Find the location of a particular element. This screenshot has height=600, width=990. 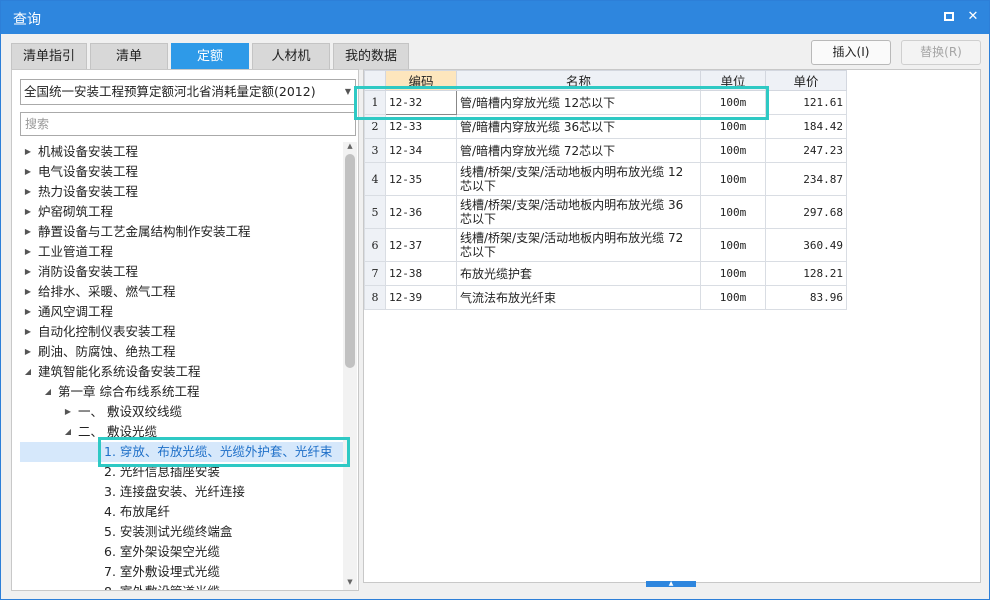

tree-item: ▶ 消防设备安装工程 is located at coordinates (182, 272).